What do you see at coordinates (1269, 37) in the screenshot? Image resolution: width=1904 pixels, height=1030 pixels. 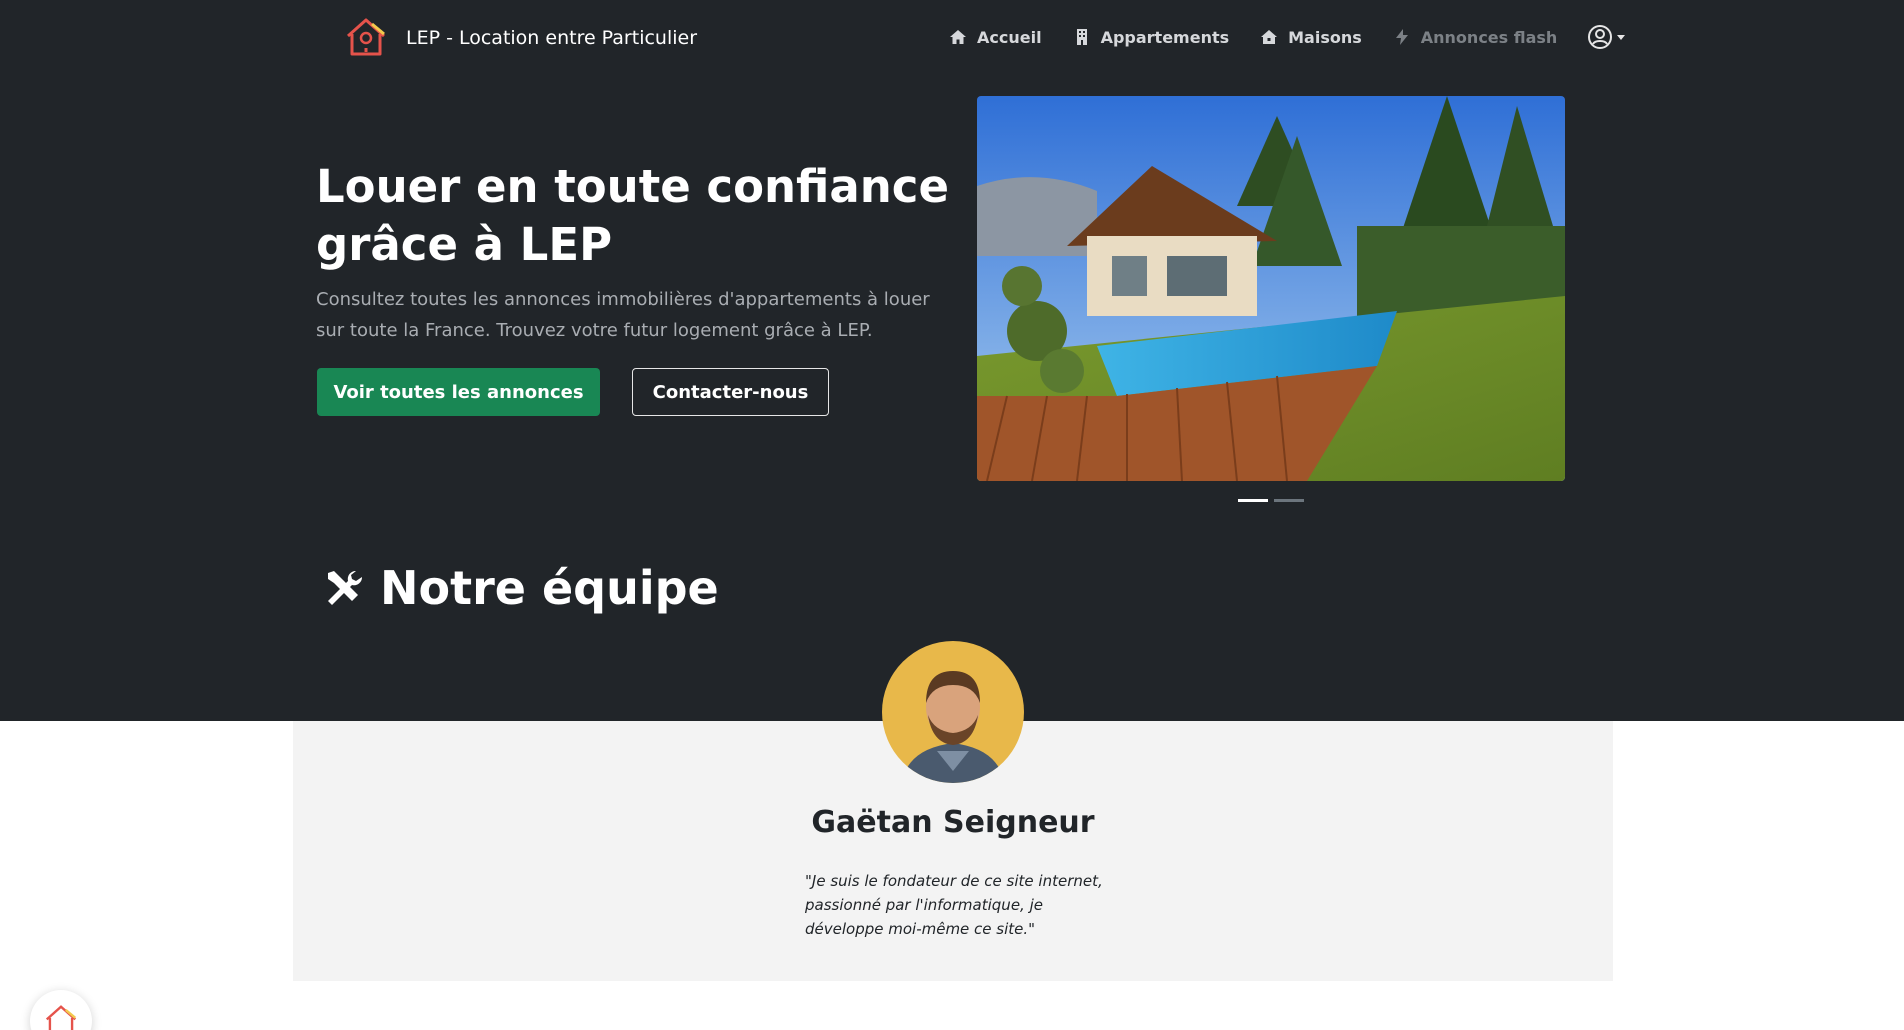 I see `house-icon` at bounding box center [1269, 37].